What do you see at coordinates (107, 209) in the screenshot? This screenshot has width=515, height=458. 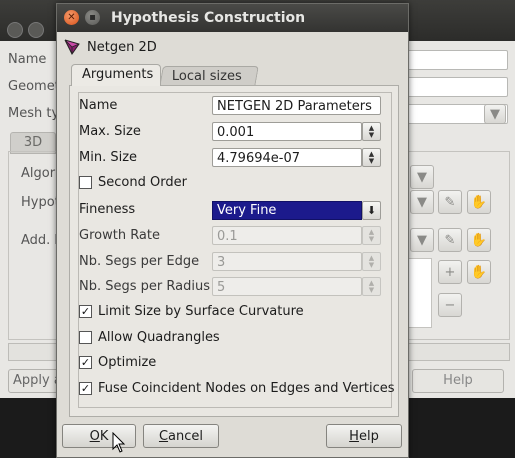 I see `fineness-label: Fineness` at bounding box center [107, 209].